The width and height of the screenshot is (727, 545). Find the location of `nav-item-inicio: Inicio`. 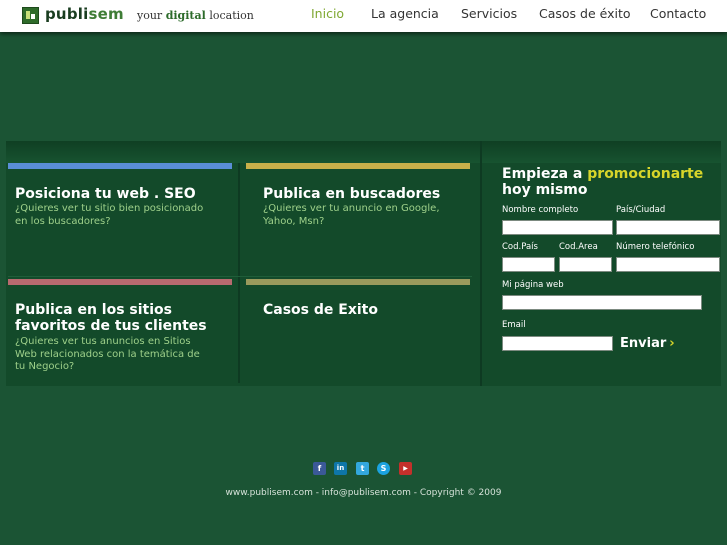

nav-item-inicio: Inicio is located at coordinates (327, 16).